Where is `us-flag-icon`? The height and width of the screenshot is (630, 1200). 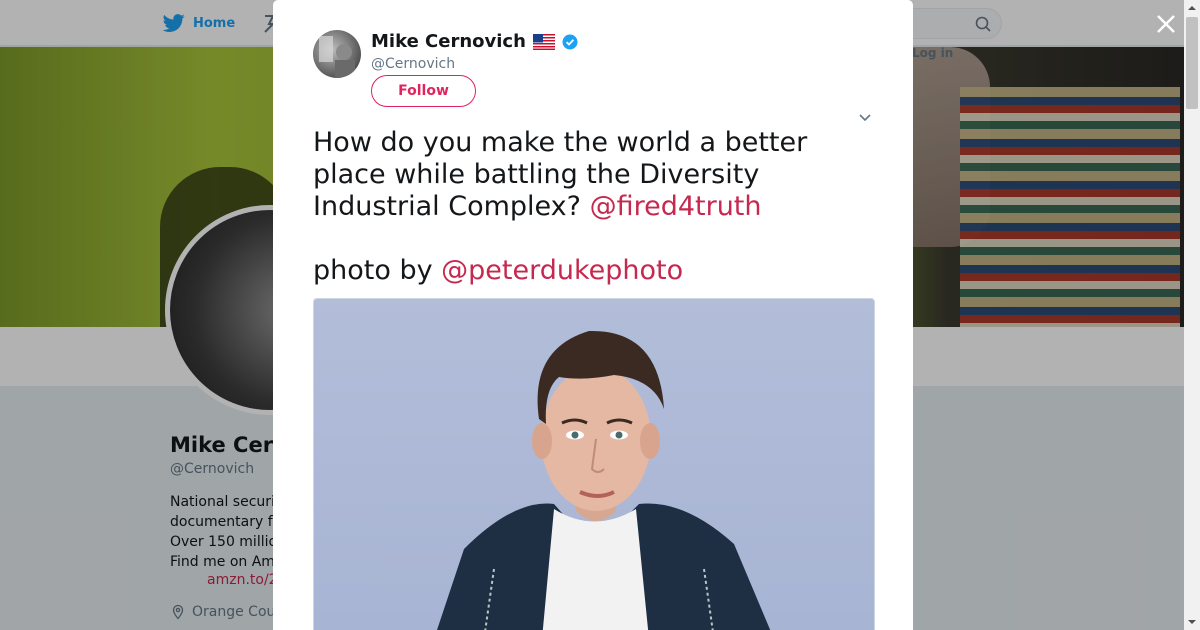 us-flag-icon is located at coordinates (543, 41).